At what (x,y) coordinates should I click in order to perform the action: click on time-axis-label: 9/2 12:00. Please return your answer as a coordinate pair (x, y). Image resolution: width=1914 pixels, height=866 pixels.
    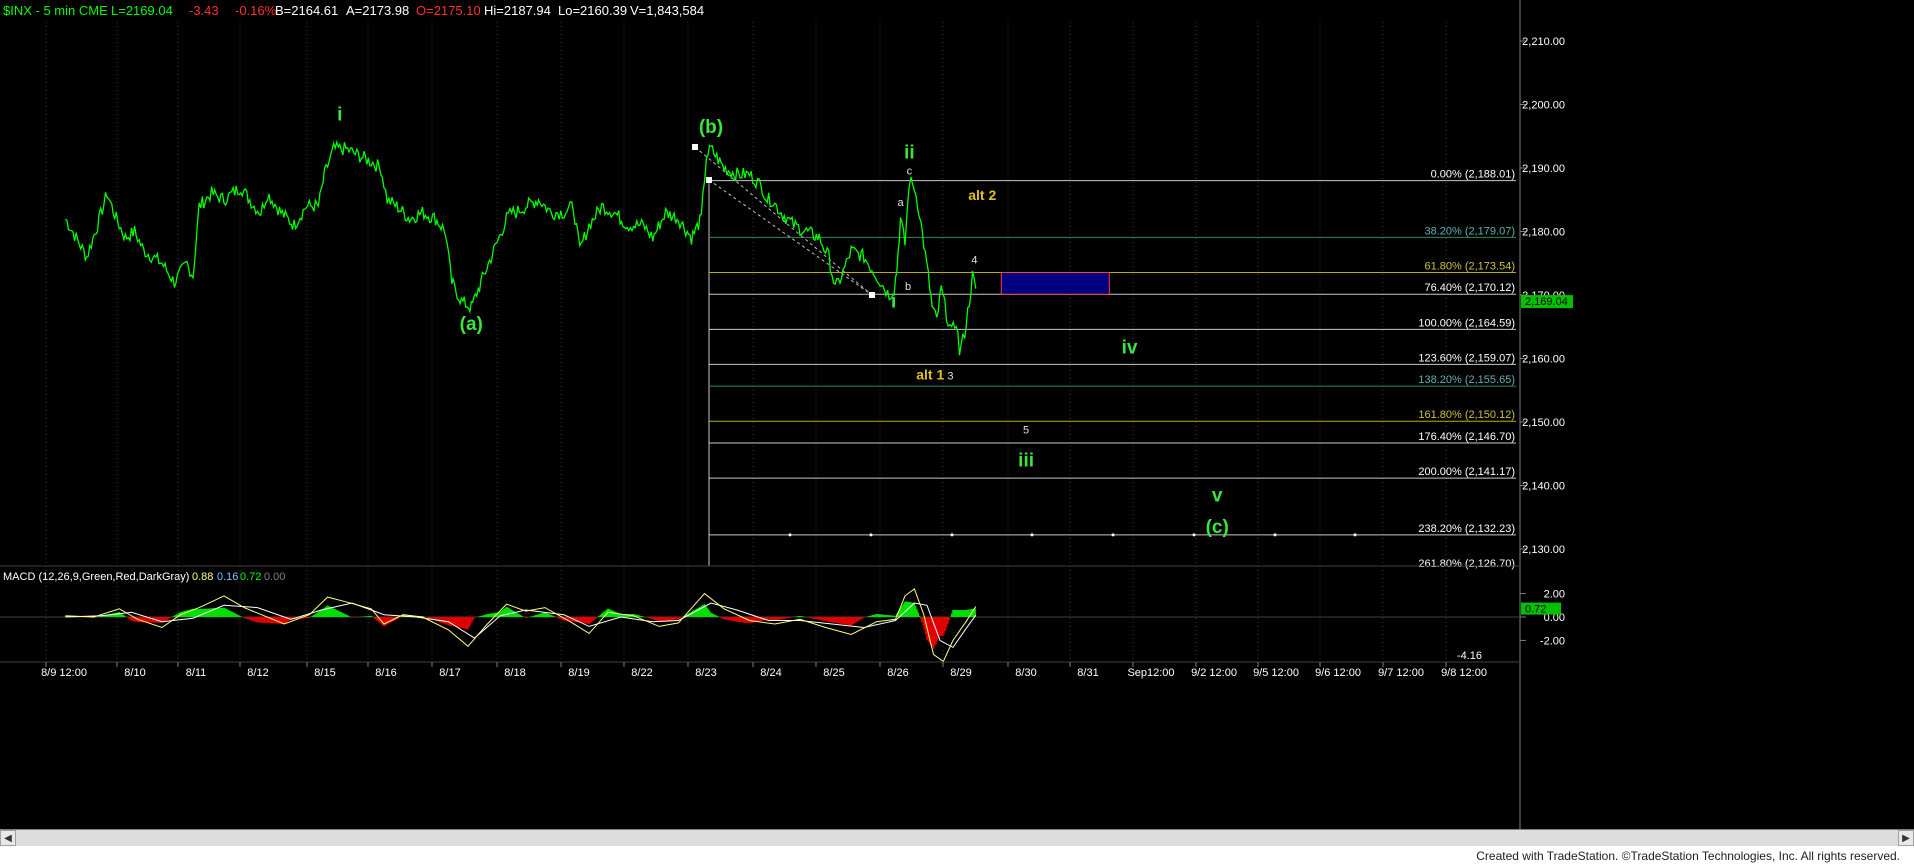
    Looking at the image, I should click on (1214, 673).